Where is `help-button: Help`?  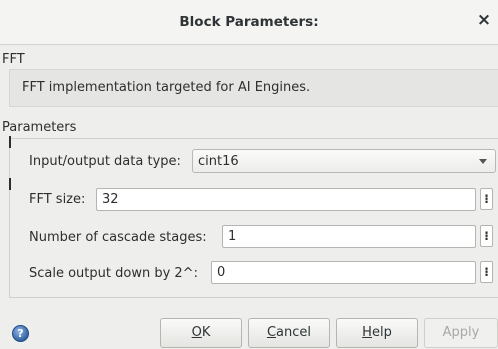
help-button: Help is located at coordinates (377, 333).